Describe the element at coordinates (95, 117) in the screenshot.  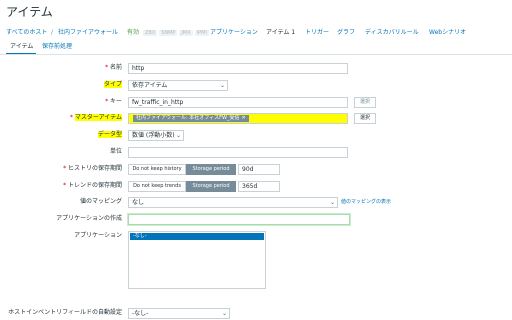
I see `master-item-label: * マスターアイテム` at that location.